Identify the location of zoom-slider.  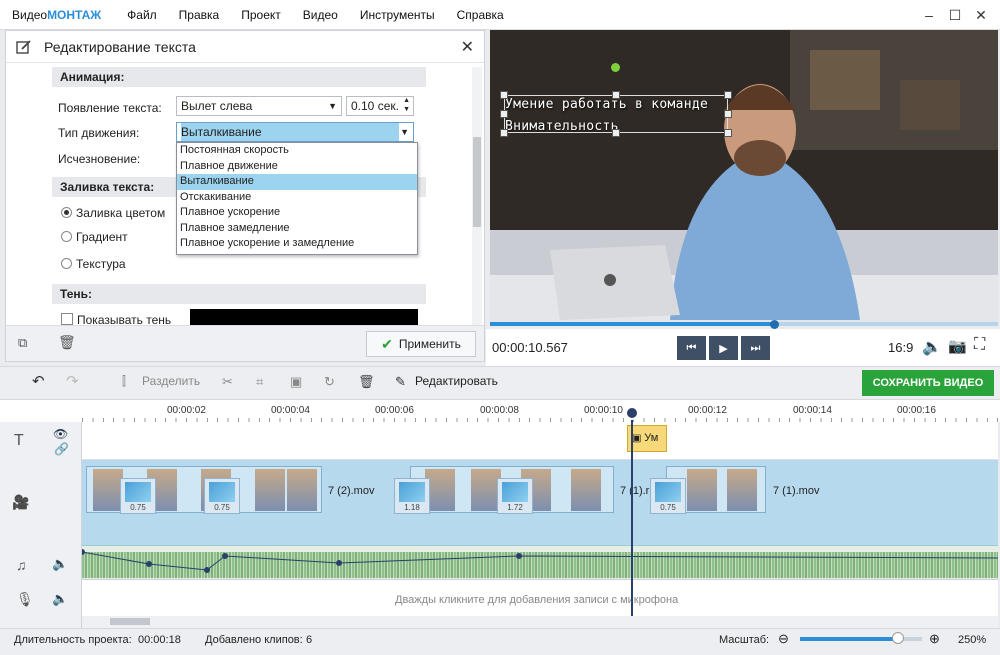
(861, 639).